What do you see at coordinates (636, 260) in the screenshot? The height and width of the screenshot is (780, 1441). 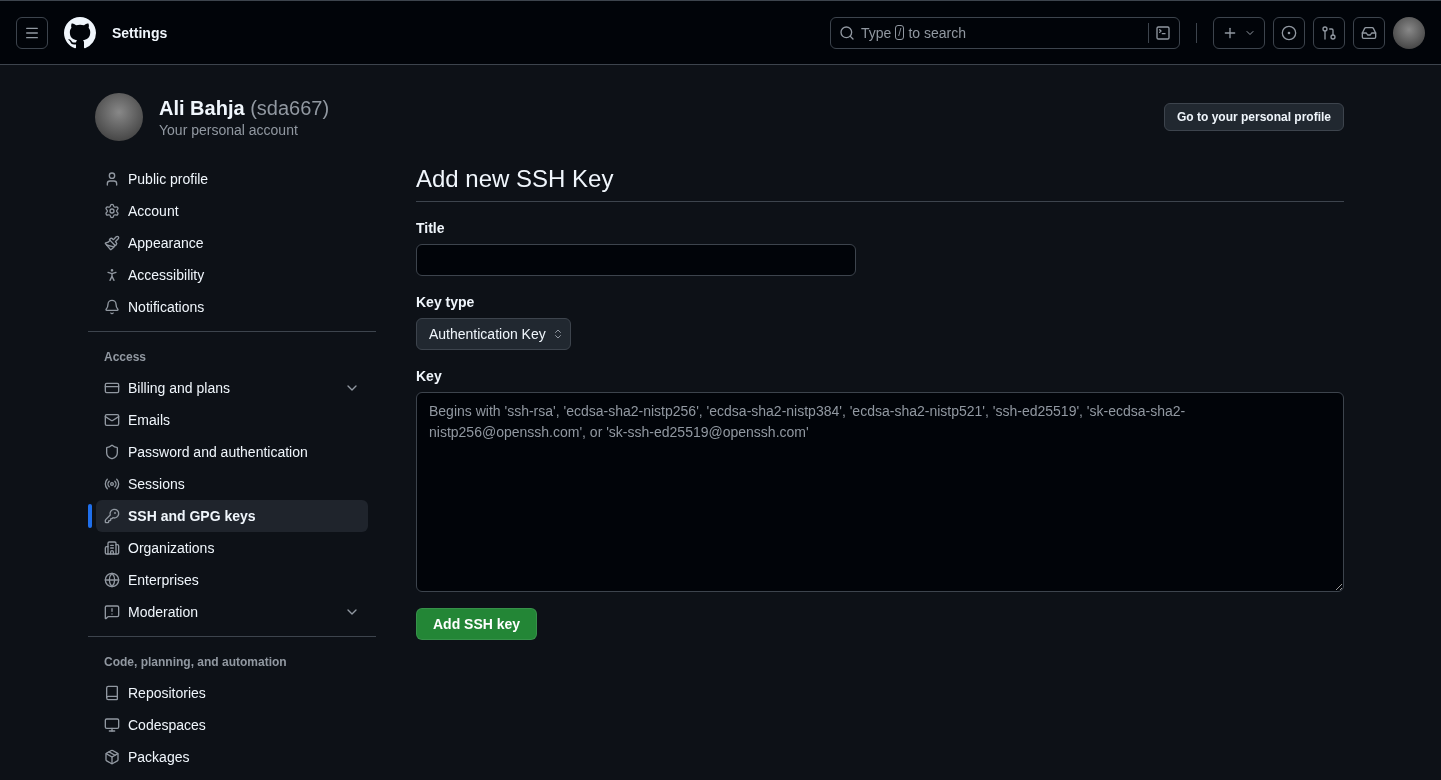 I see `title-input` at bounding box center [636, 260].